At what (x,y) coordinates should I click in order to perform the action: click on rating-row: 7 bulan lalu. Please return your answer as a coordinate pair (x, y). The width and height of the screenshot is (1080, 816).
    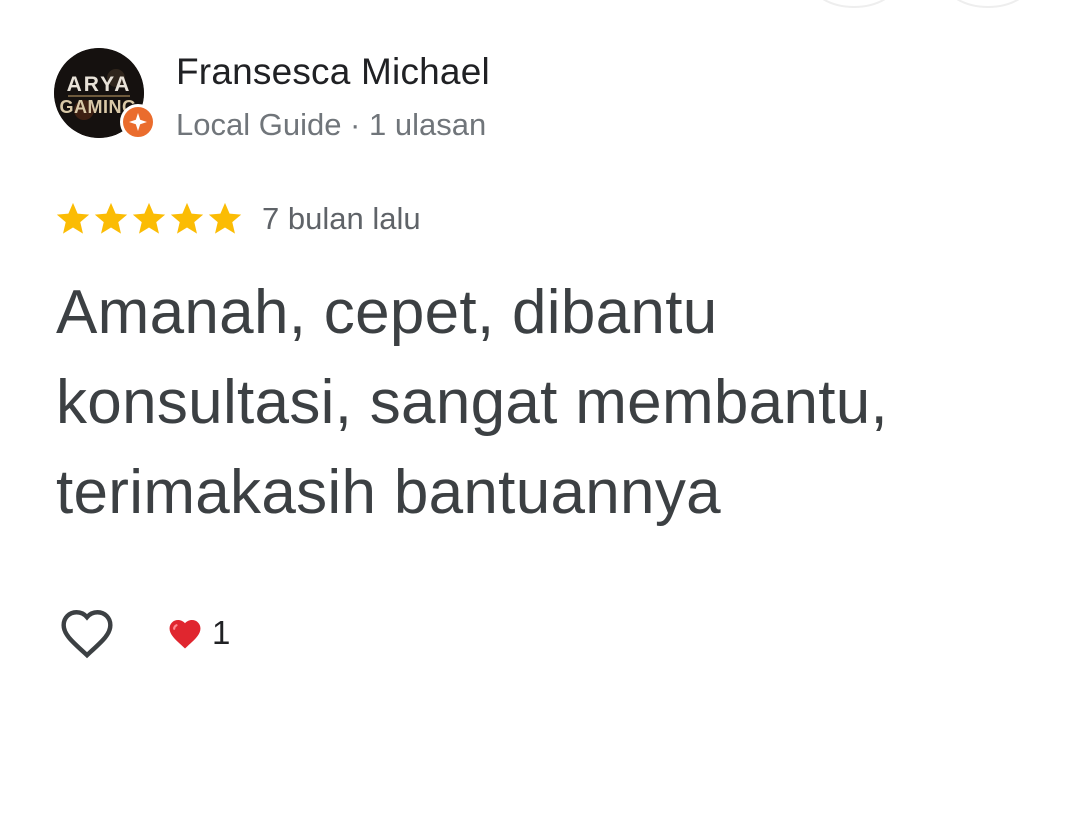
    Looking at the image, I should click on (237, 219).